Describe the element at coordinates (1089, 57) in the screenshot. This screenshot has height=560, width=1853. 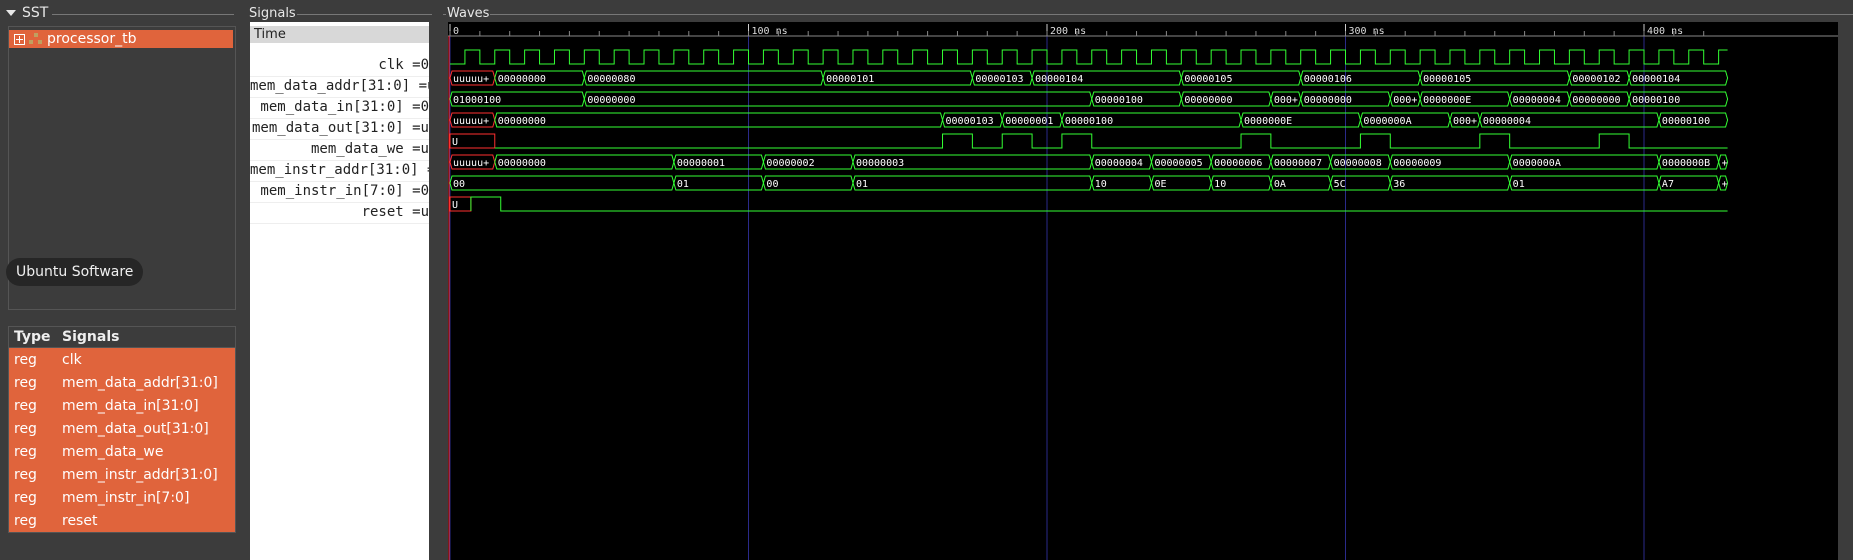
I see `clk-wave` at that location.